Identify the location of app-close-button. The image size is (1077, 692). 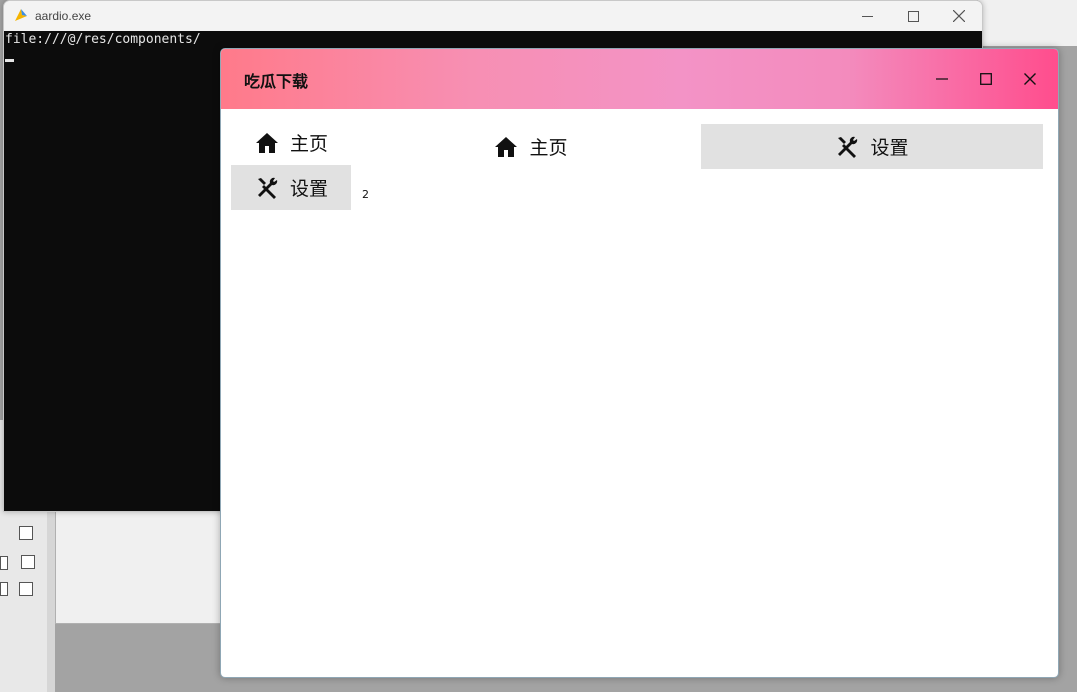
(1030, 79).